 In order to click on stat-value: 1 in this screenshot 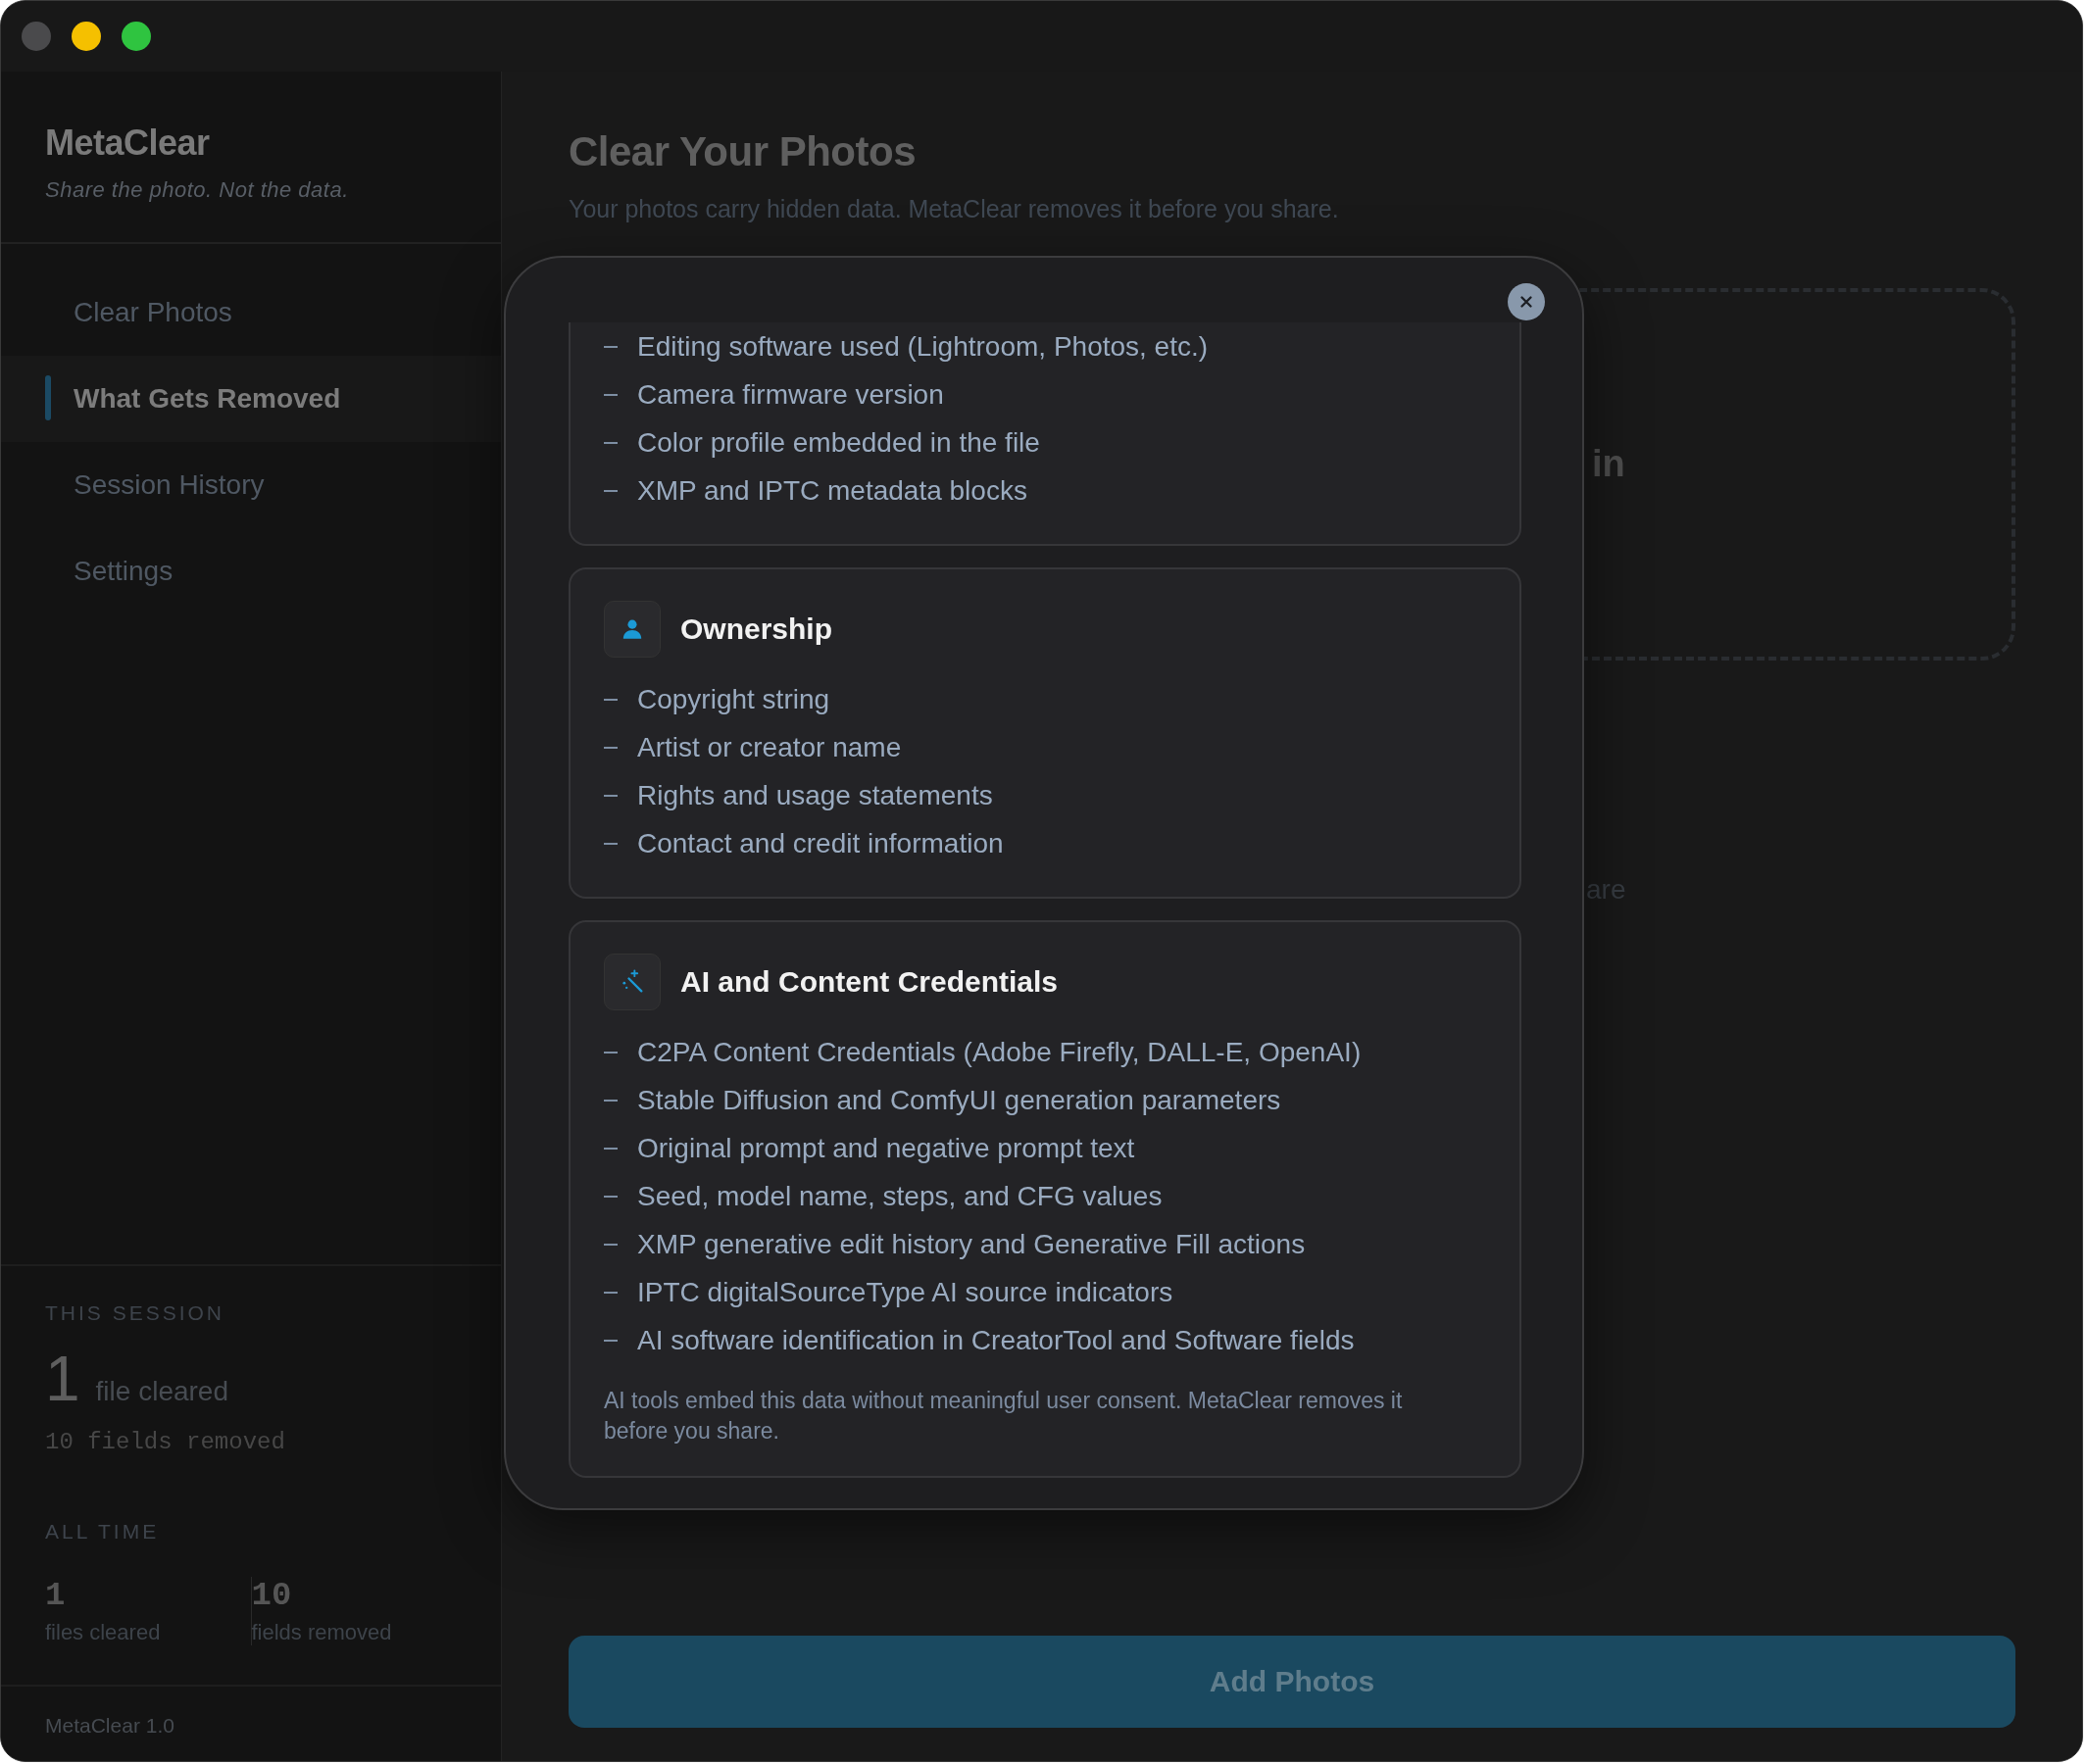, I will do `click(56, 1595)`.